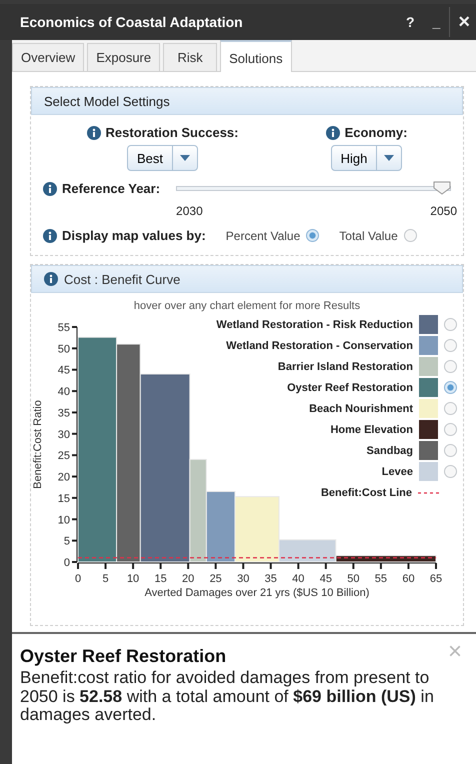 The width and height of the screenshot is (476, 764). I want to click on x-tick-label: 10, so click(133, 579).